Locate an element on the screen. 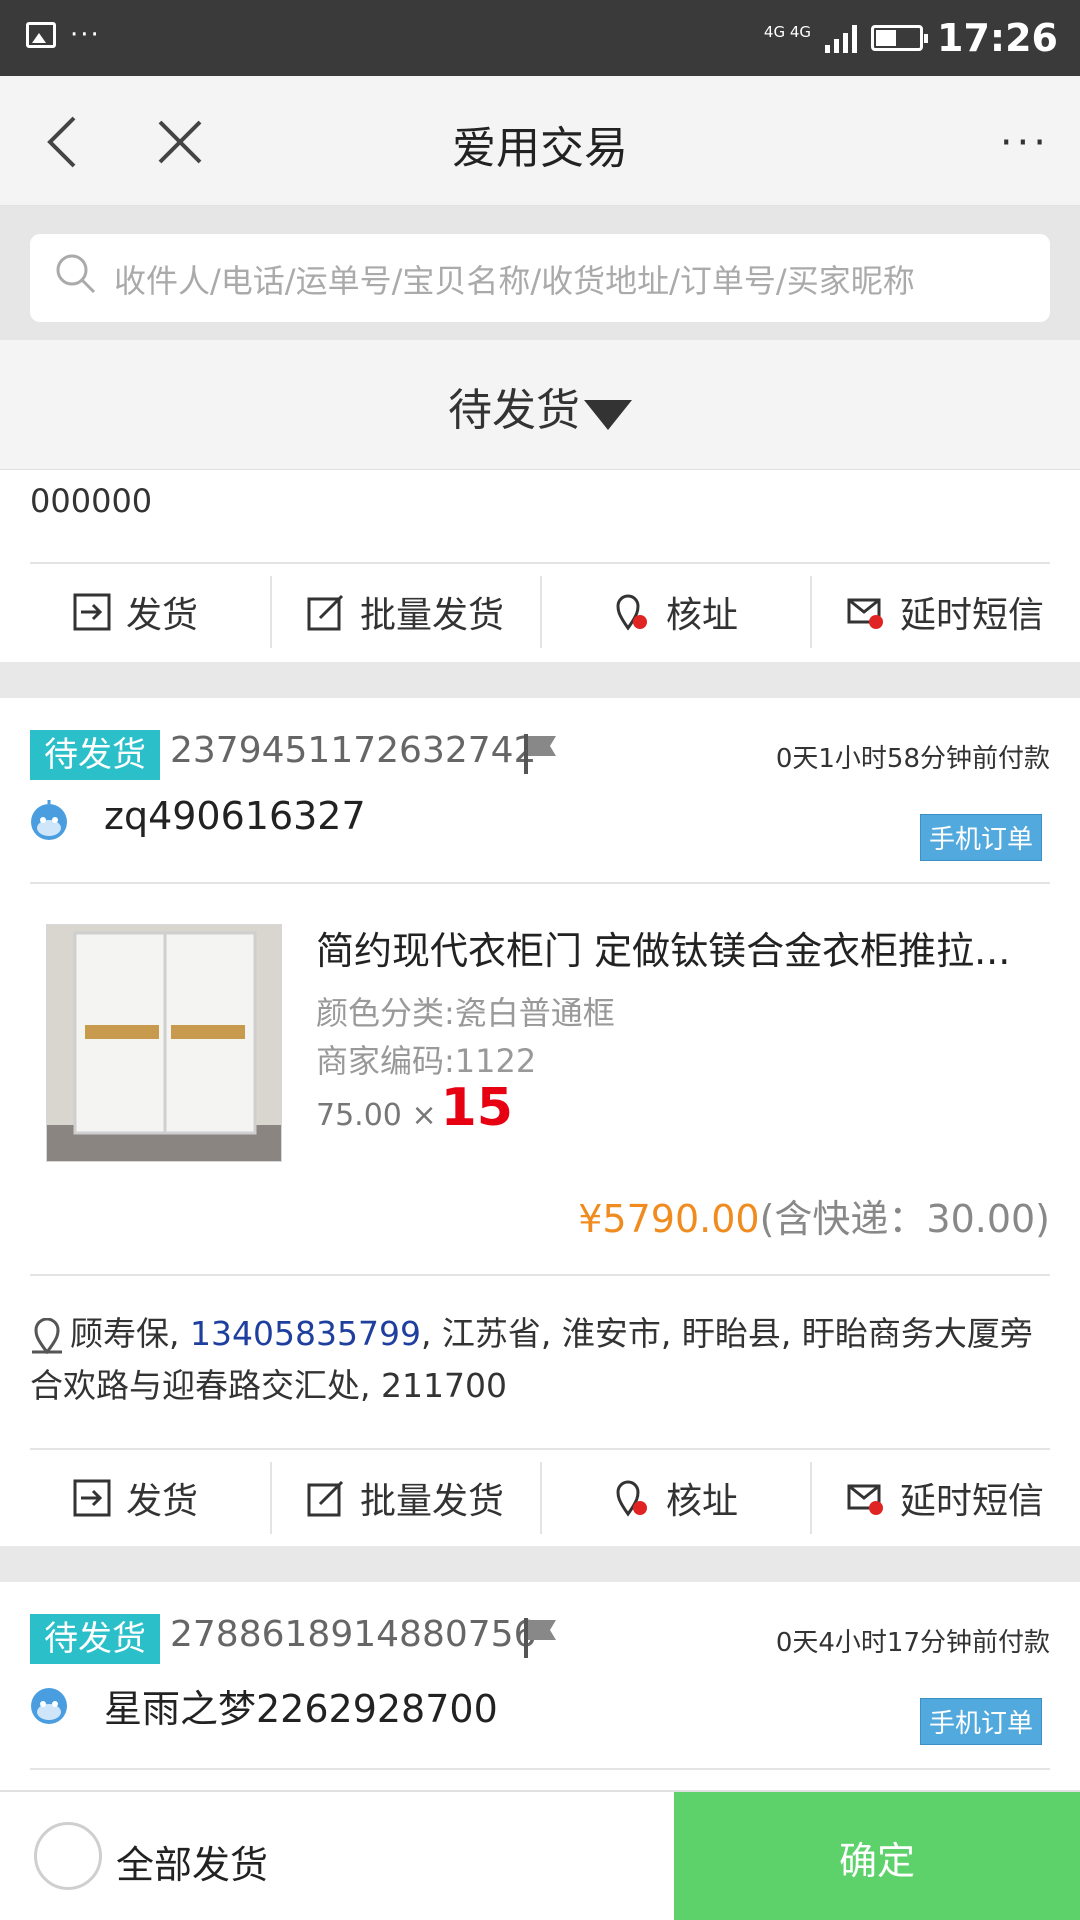  search-input: 收件人/电话/运单号/宝贝名称/收货地址/订单号/买家昵称 is located at coordinates (540, 278).